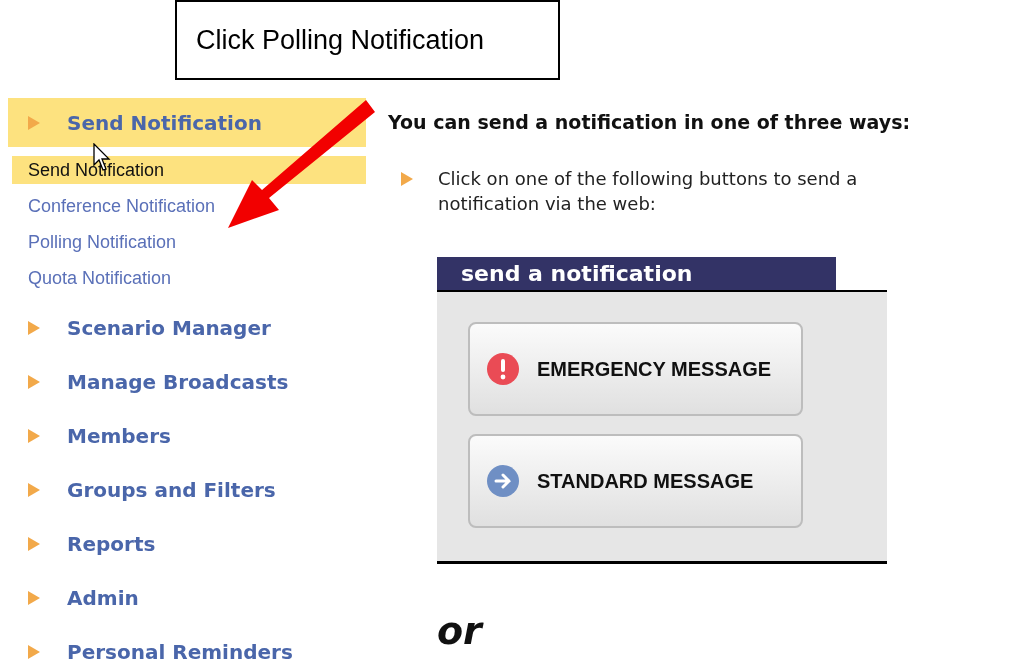 Image resolution: width=1026 pixels, height=664 pixels. I want to click on nav-section: Reports, so click(187, 544).